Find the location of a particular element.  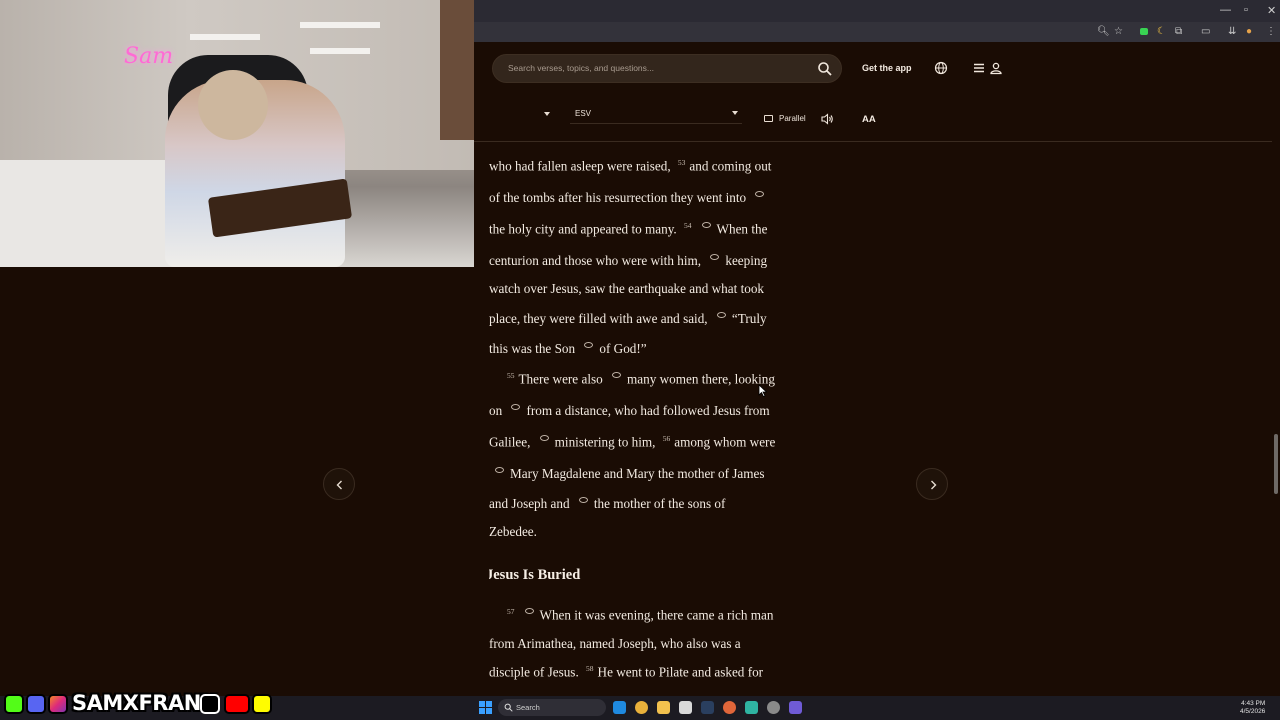

webcam-overlay: Sam is located at coordinates (237, 133).